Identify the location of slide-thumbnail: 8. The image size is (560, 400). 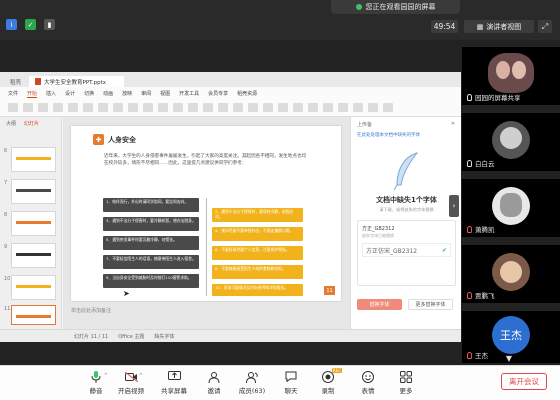
(30, 223).